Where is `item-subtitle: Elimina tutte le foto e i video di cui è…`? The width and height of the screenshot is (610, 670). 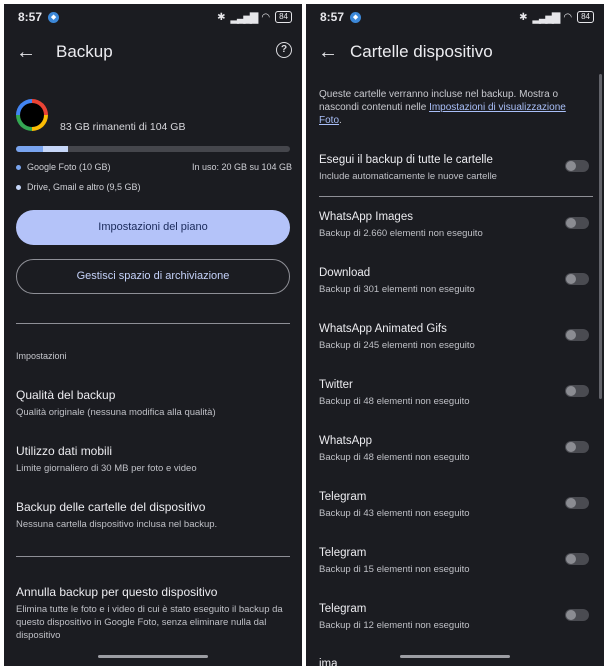 item-subtitle: Elimina tutte le foto e i video di cui è… is located at coordinates (149, 622).